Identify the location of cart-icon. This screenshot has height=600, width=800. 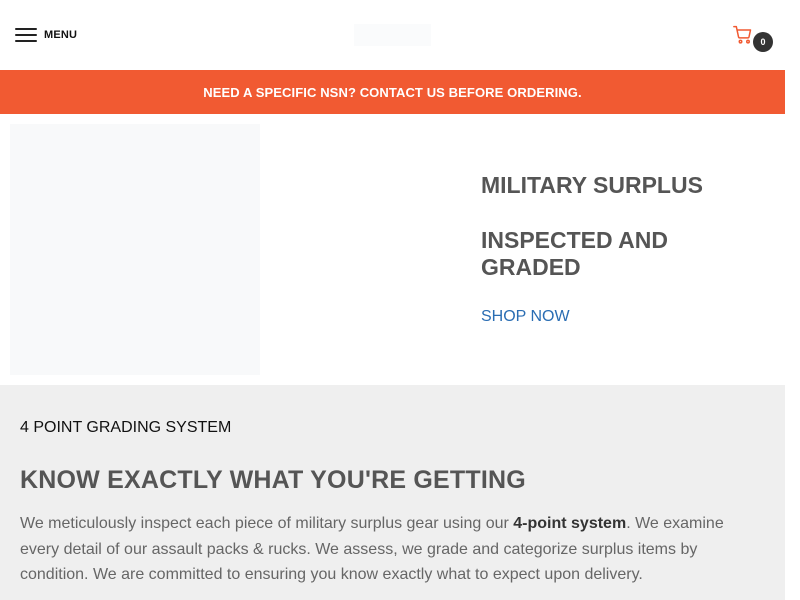
(742, 34).